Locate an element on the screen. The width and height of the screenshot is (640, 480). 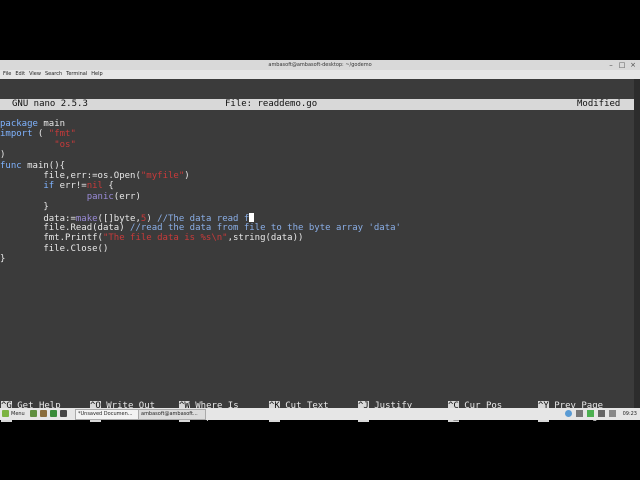
code-token: { is located at coordinates (108, 186).